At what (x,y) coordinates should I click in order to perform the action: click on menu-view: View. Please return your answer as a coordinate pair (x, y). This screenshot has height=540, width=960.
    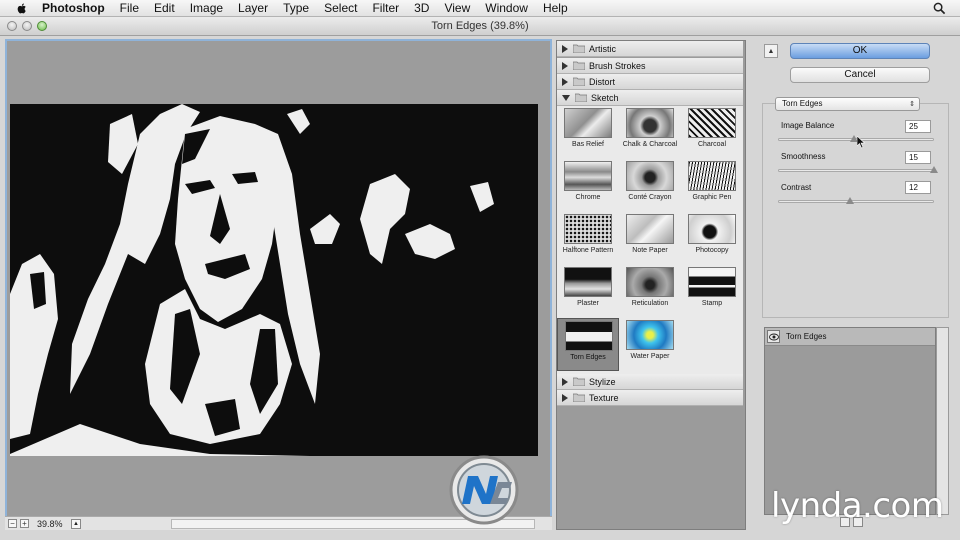
    Looking at the image, I should click on (457, 8).